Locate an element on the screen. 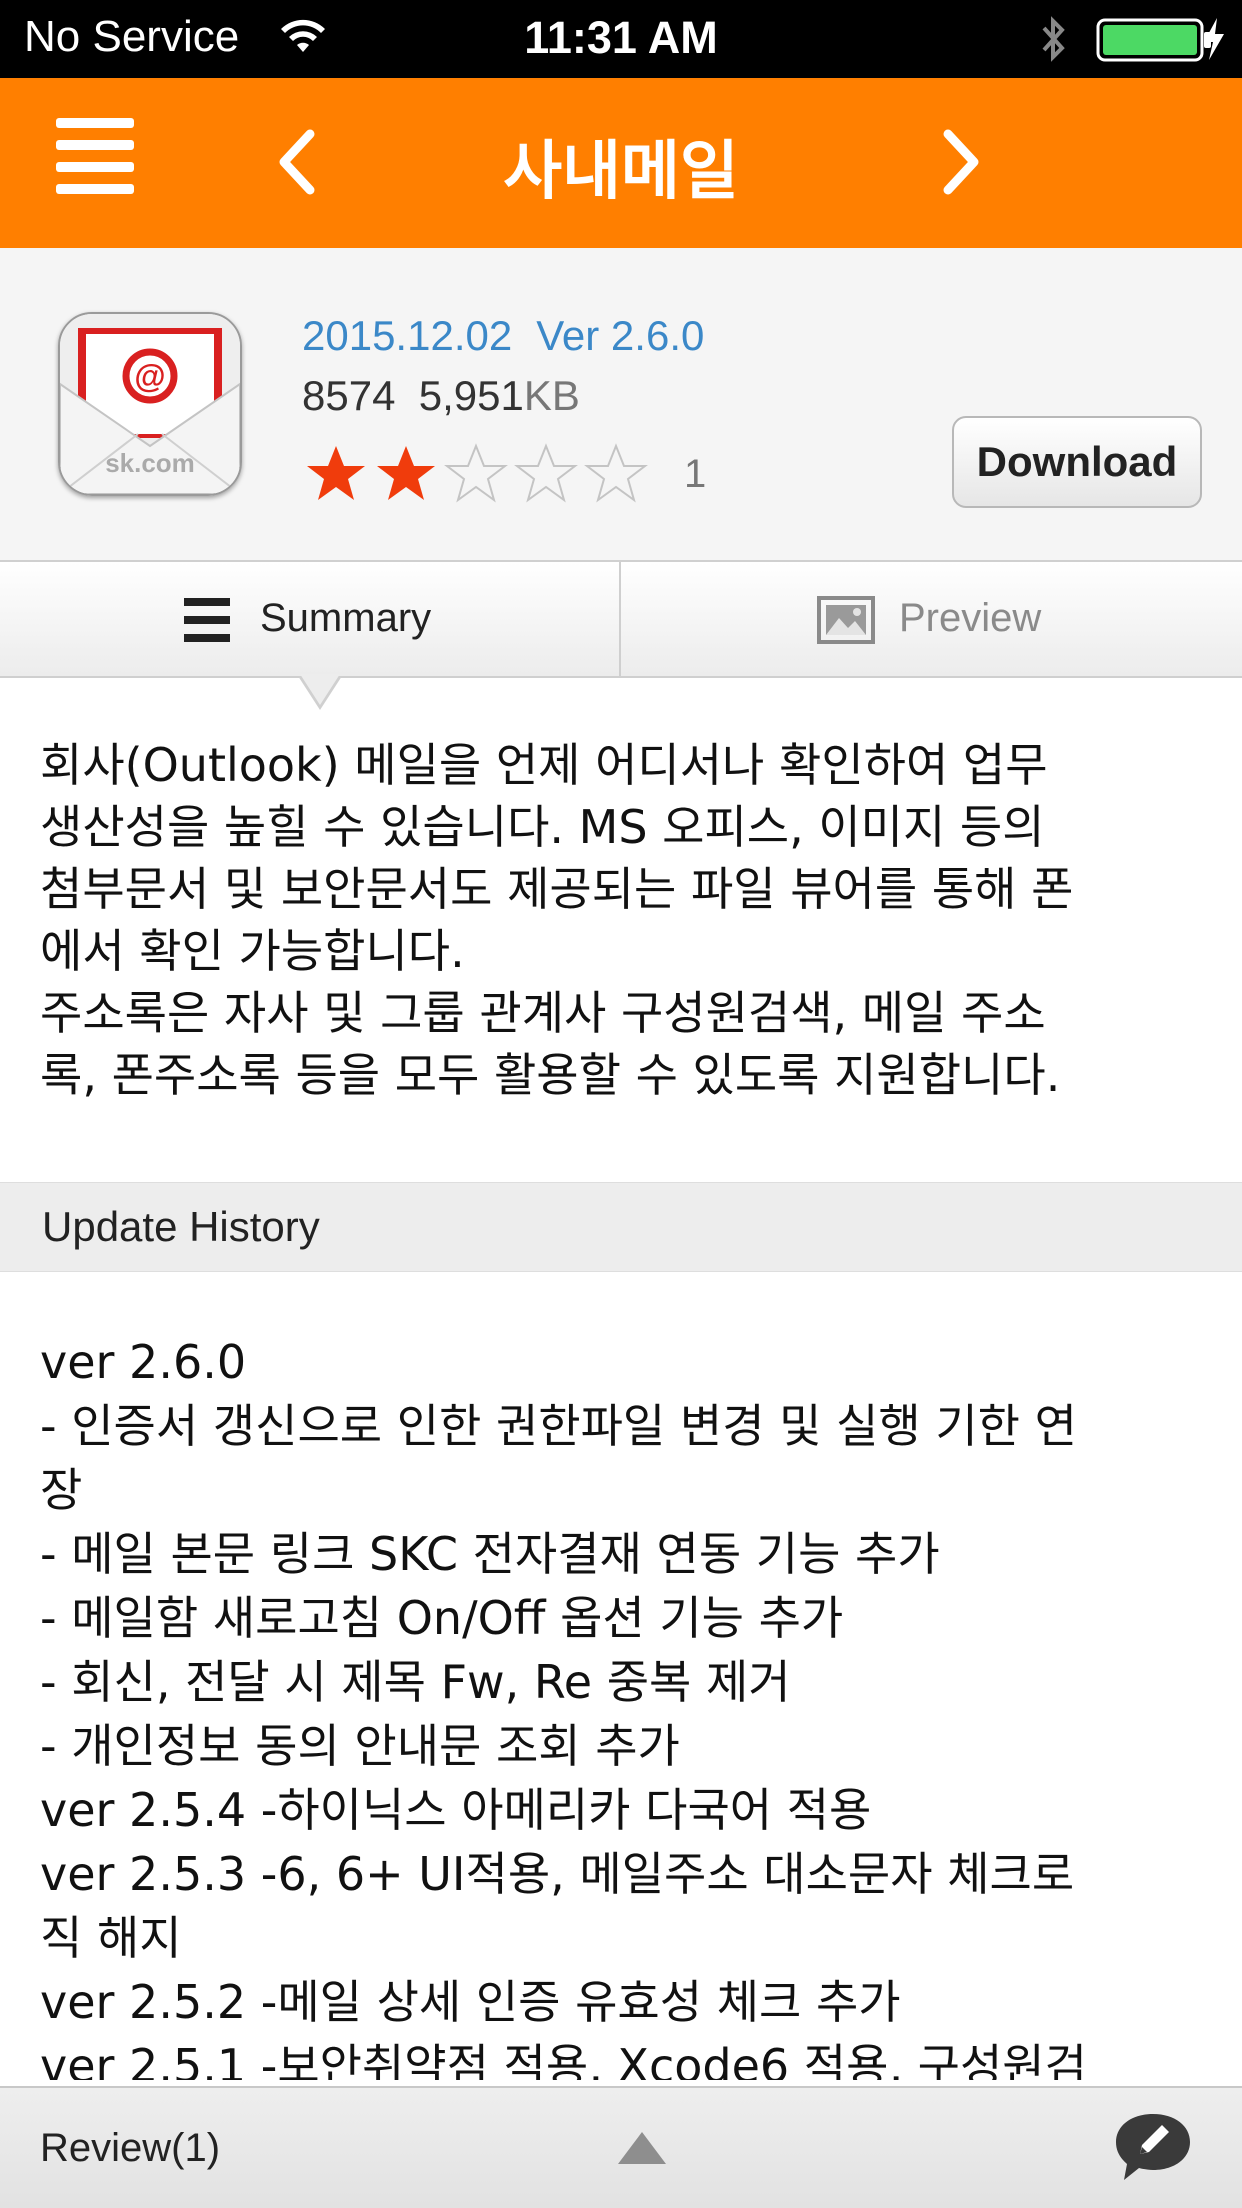 The width and height of the screenshot is (1242, 2208). history-line: ver 2.5.1 -보안취약점 적용, Xcode6 적용, 구성원검 is located at coordinates (563, 2059).